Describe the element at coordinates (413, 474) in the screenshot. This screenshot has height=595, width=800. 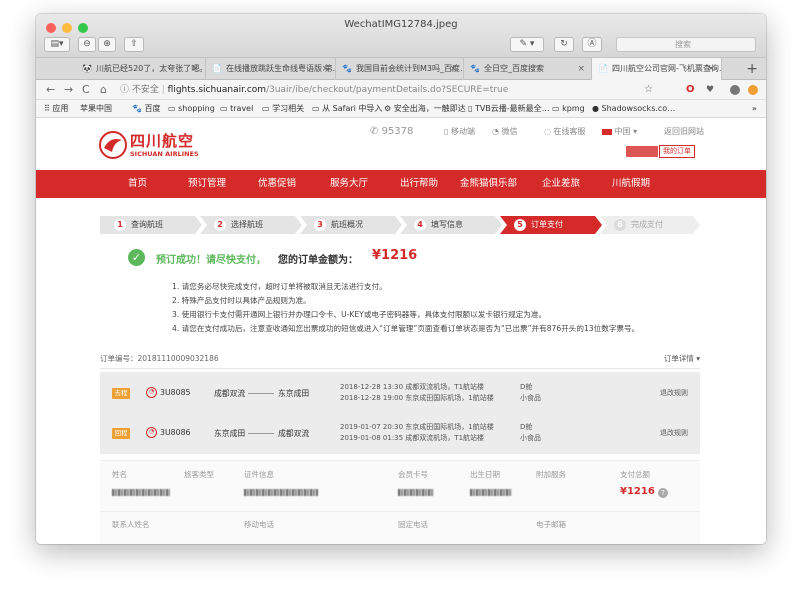
I see `col-member-card: 会员卡号` at that location.